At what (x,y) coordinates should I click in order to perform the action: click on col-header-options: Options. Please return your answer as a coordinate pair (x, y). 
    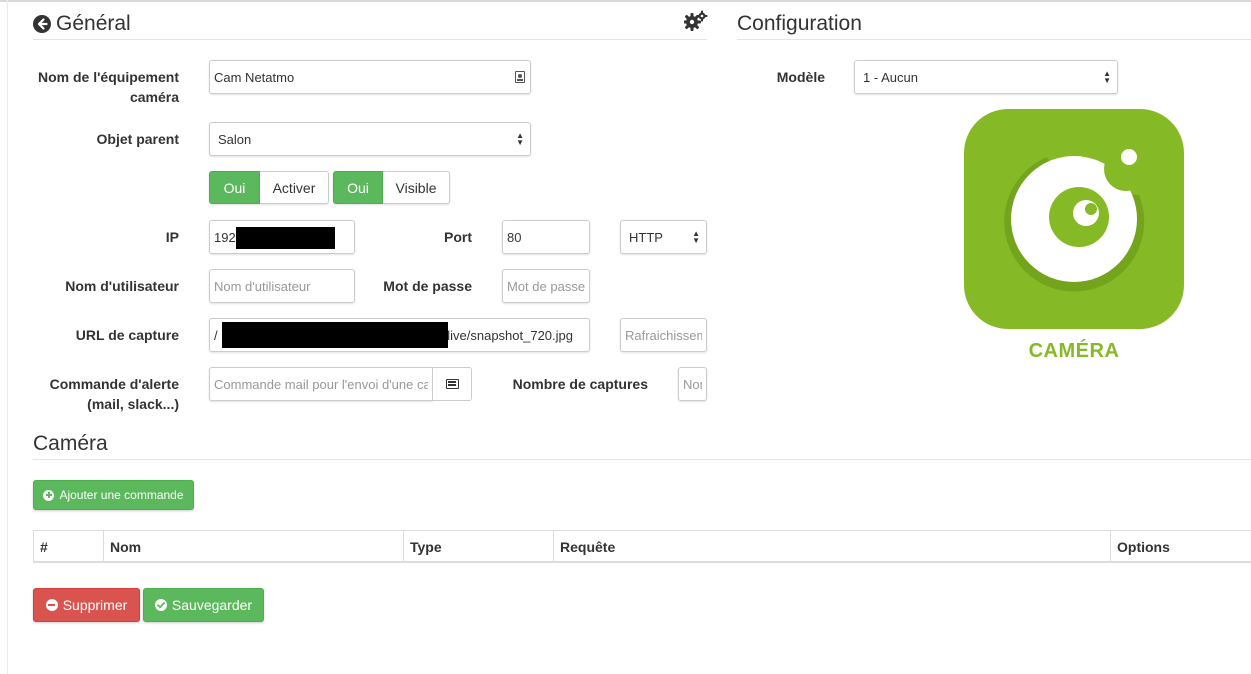
    Looking at the image, I should click on (1180, 546).